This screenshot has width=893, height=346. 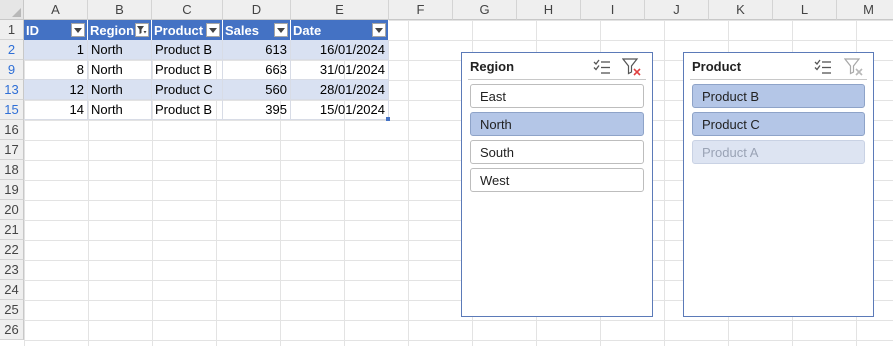 What do you see at coordinates (112, 30) in the screenshot?
I see `table-header-label: Region` at bounding box center [112, 30].